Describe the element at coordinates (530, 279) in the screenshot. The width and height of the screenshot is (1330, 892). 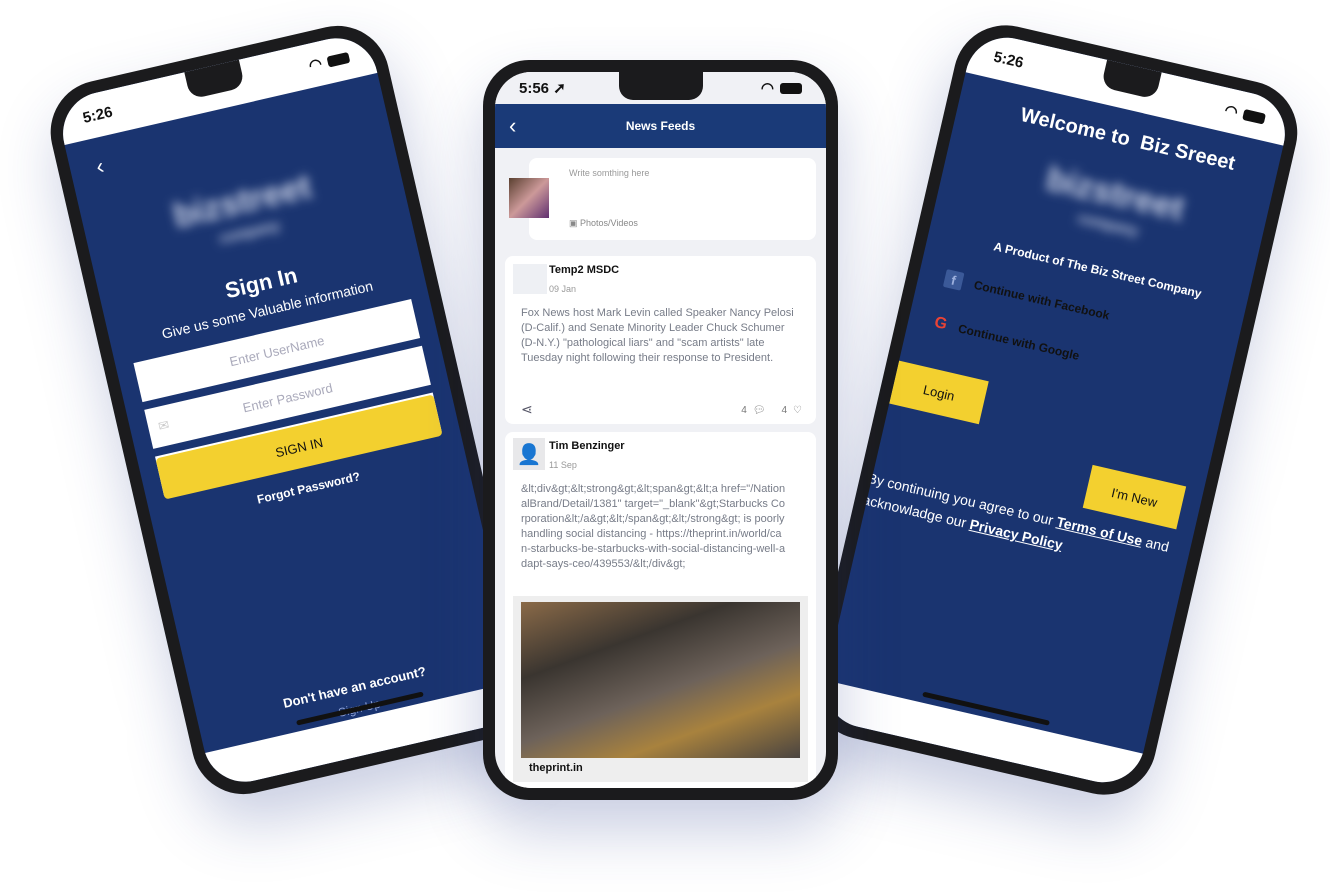
I see `author-avatar` at that location.